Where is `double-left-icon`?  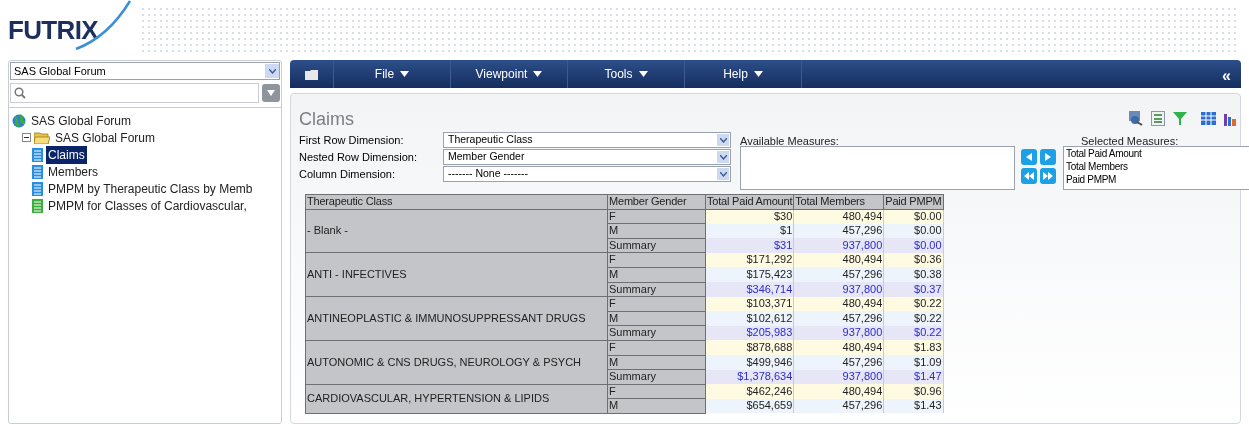
double-left-icon is located at coordinates (1029, 176).